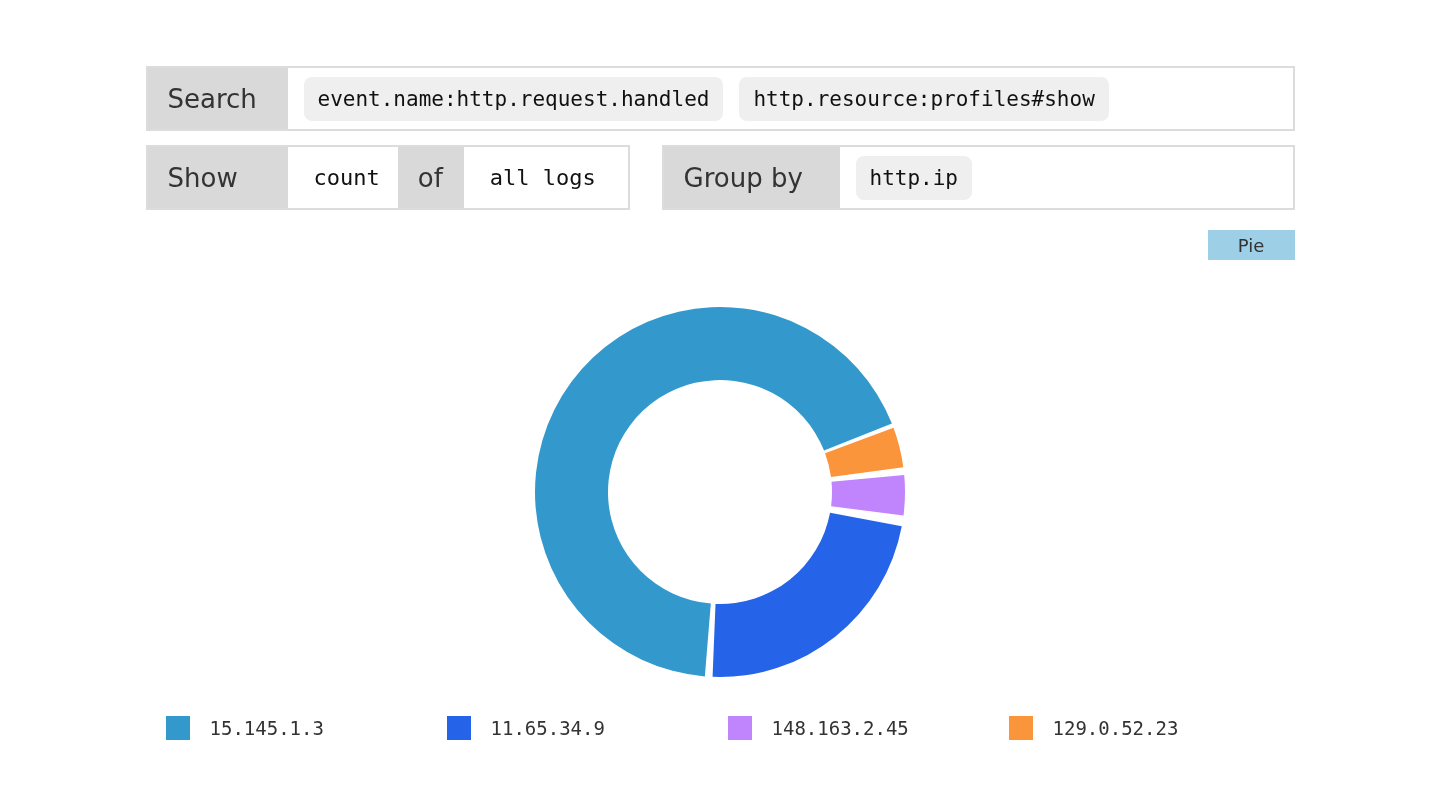 This screenshot has height=810, width=1440. What do you see at coordinates (924, 98) in the screenshot?
I see `search-term-chip: http.resource:profiles#show` at bounding box center [924, 98].